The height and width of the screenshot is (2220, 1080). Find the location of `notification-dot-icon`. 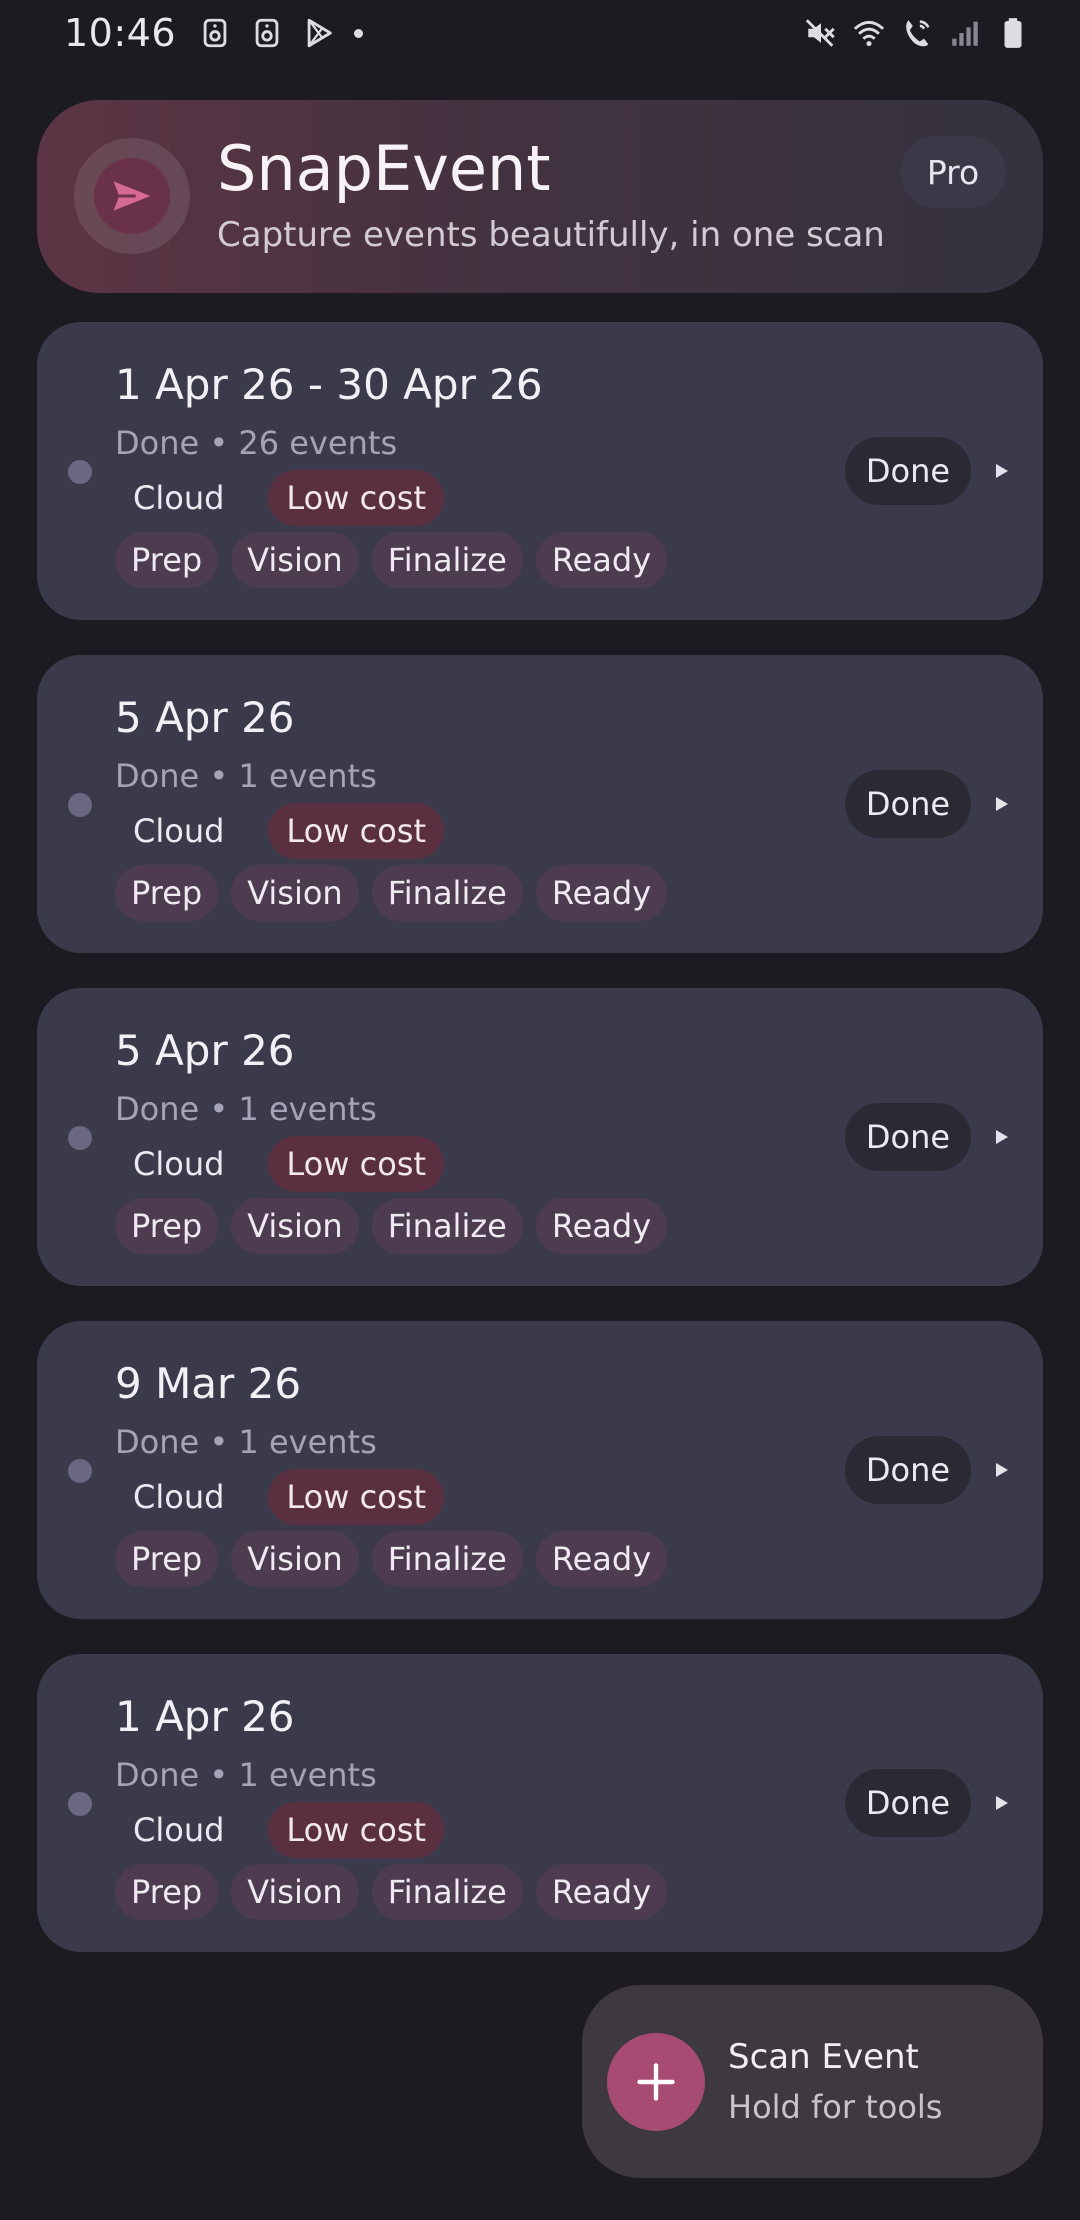

notification-dot-icon is located at coordinates (359, 33).